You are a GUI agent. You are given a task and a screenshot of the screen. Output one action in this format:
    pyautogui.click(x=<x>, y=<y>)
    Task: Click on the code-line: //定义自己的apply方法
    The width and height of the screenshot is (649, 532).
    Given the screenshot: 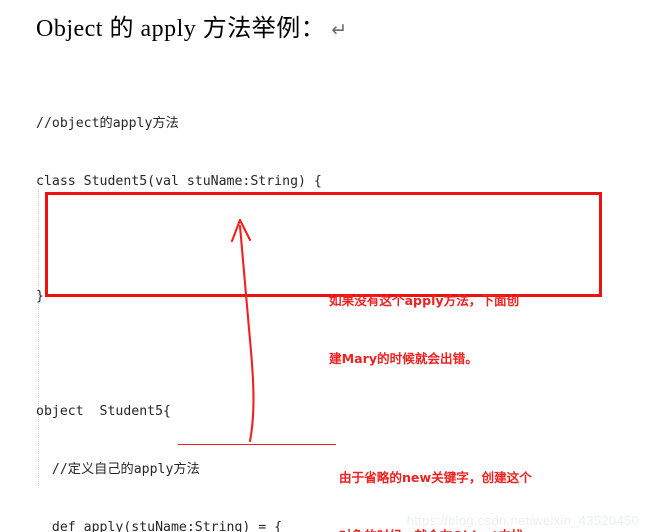 What is the action you would take?
    pyautogui.click(x=118, y=469)
    